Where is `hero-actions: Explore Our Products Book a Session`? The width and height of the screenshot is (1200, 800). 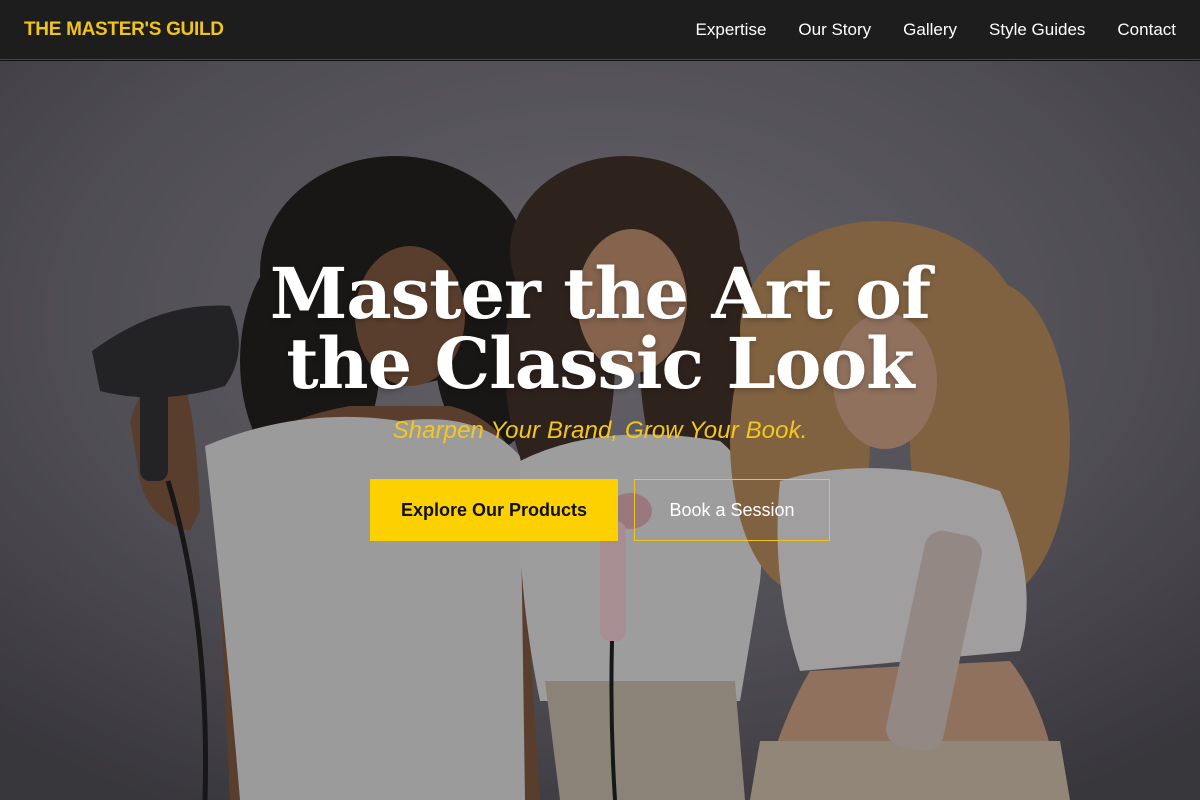 hero-actions: Explore Our Products Book a Session is located at coordinates (600, 510).